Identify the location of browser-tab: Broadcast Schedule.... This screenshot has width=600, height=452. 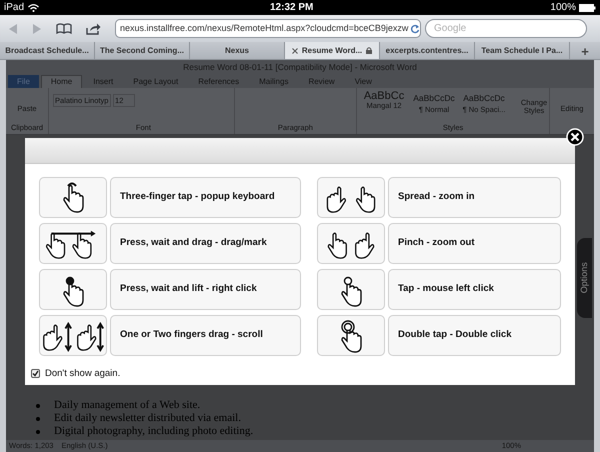
(47, 50).